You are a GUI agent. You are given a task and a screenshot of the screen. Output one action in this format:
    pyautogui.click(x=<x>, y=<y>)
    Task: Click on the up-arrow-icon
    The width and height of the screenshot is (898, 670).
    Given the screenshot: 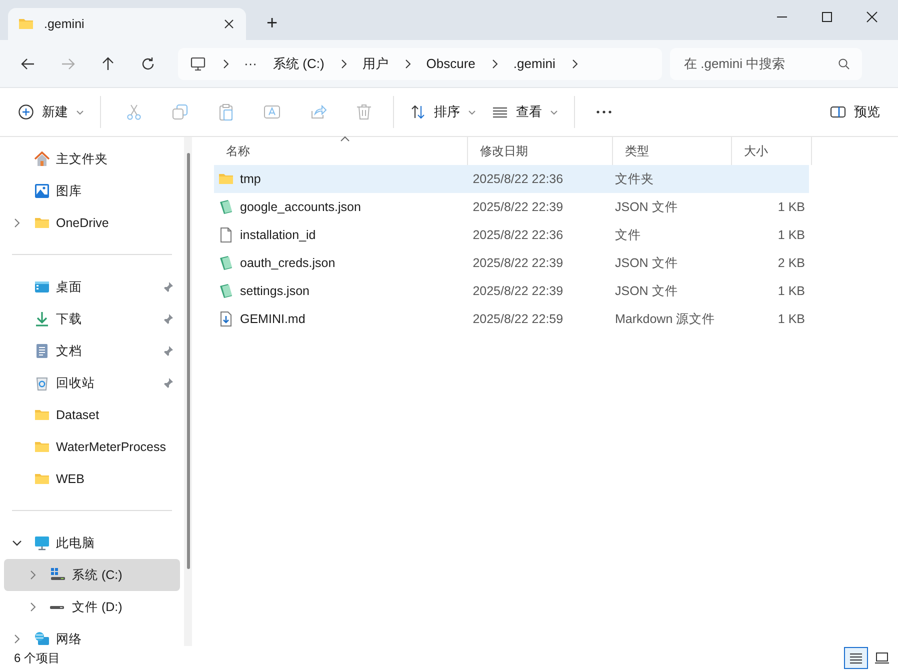 What is the action you would take?
    pyautogui.click(x=108, y=64)
    